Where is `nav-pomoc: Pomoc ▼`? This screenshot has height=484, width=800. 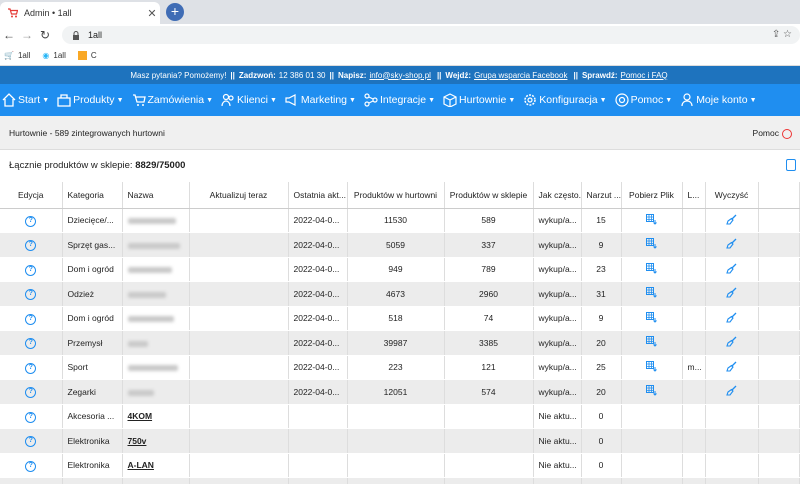 nav-pomoc: Pomoc ▼ is located at coordinates (643, 100).